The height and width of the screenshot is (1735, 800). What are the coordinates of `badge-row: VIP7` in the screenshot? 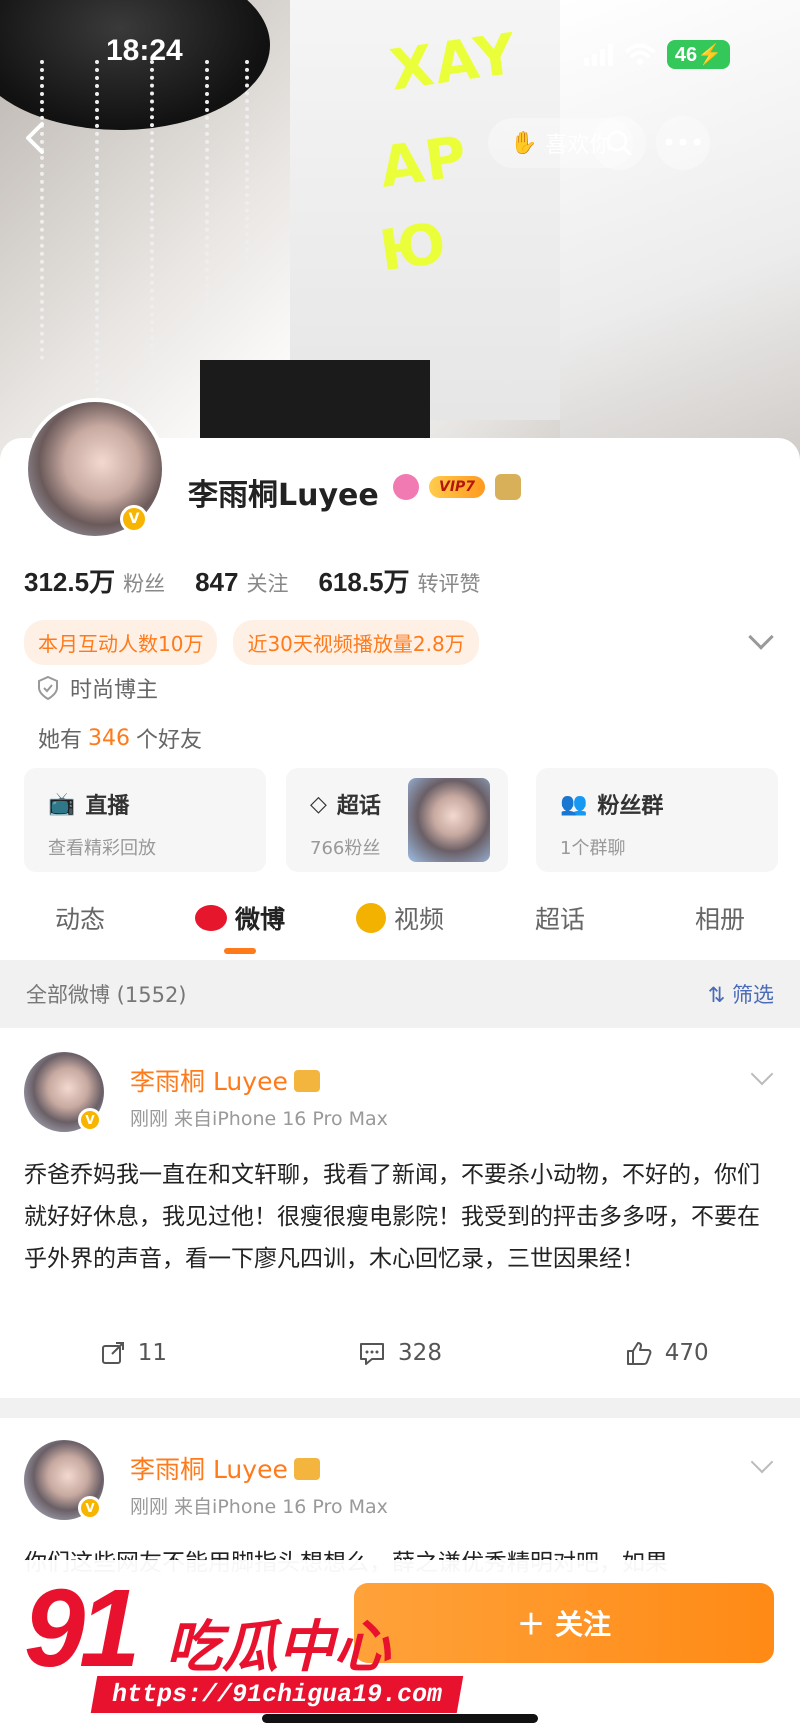 It's located at (457, 487).